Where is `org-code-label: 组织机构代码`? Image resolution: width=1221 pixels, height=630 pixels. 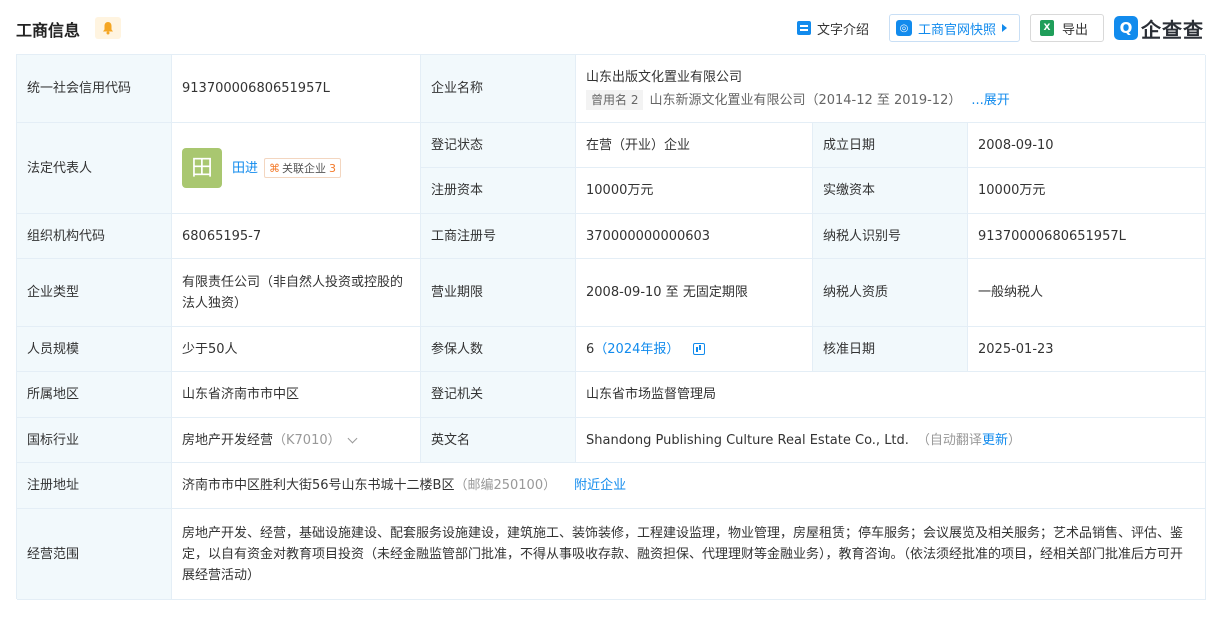 org-code-label: 组织机构代码 is located at coordinates (94, 236).